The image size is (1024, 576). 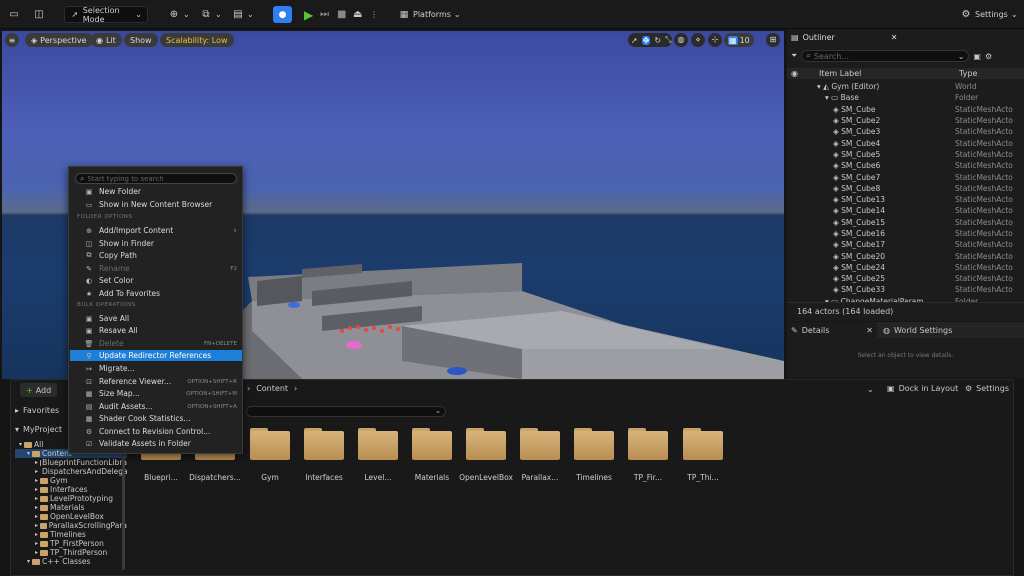 I want to click on save-all-item: ▣ Save All, so click(x=156, y=318).